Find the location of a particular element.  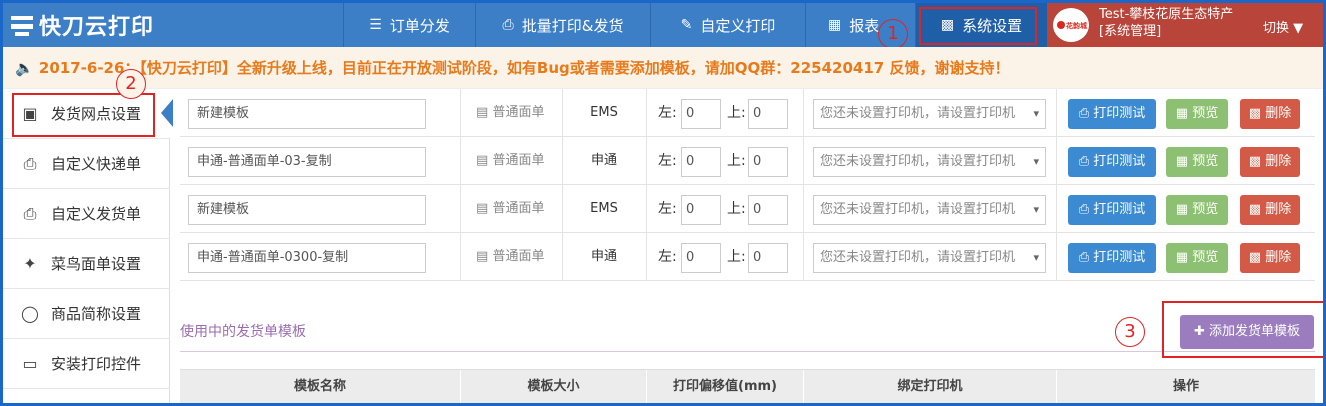

chat-bubble-icon: ◯ is located at coordinates (30, 313).